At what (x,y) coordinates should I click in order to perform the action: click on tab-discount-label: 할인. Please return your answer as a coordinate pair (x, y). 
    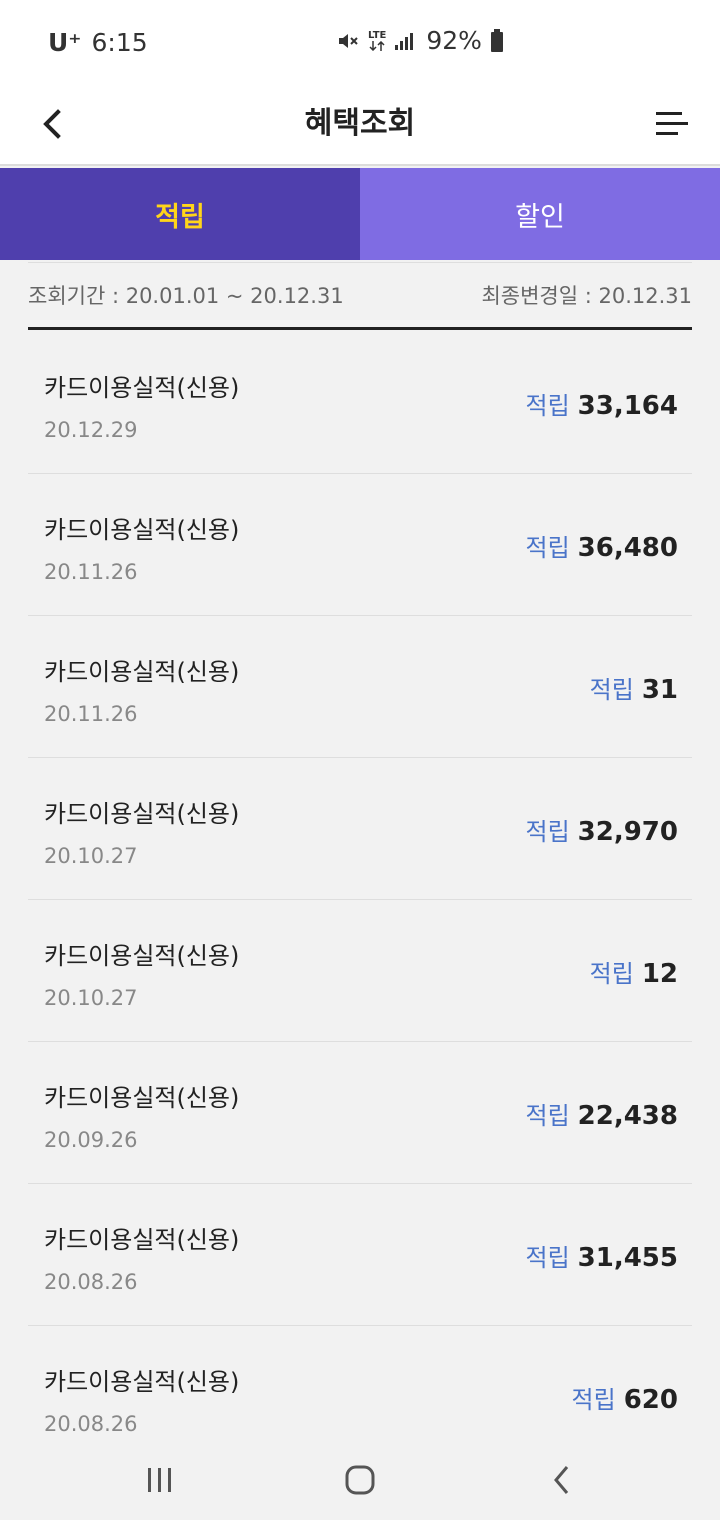
    Looking at the image, I should click on (540, 217).